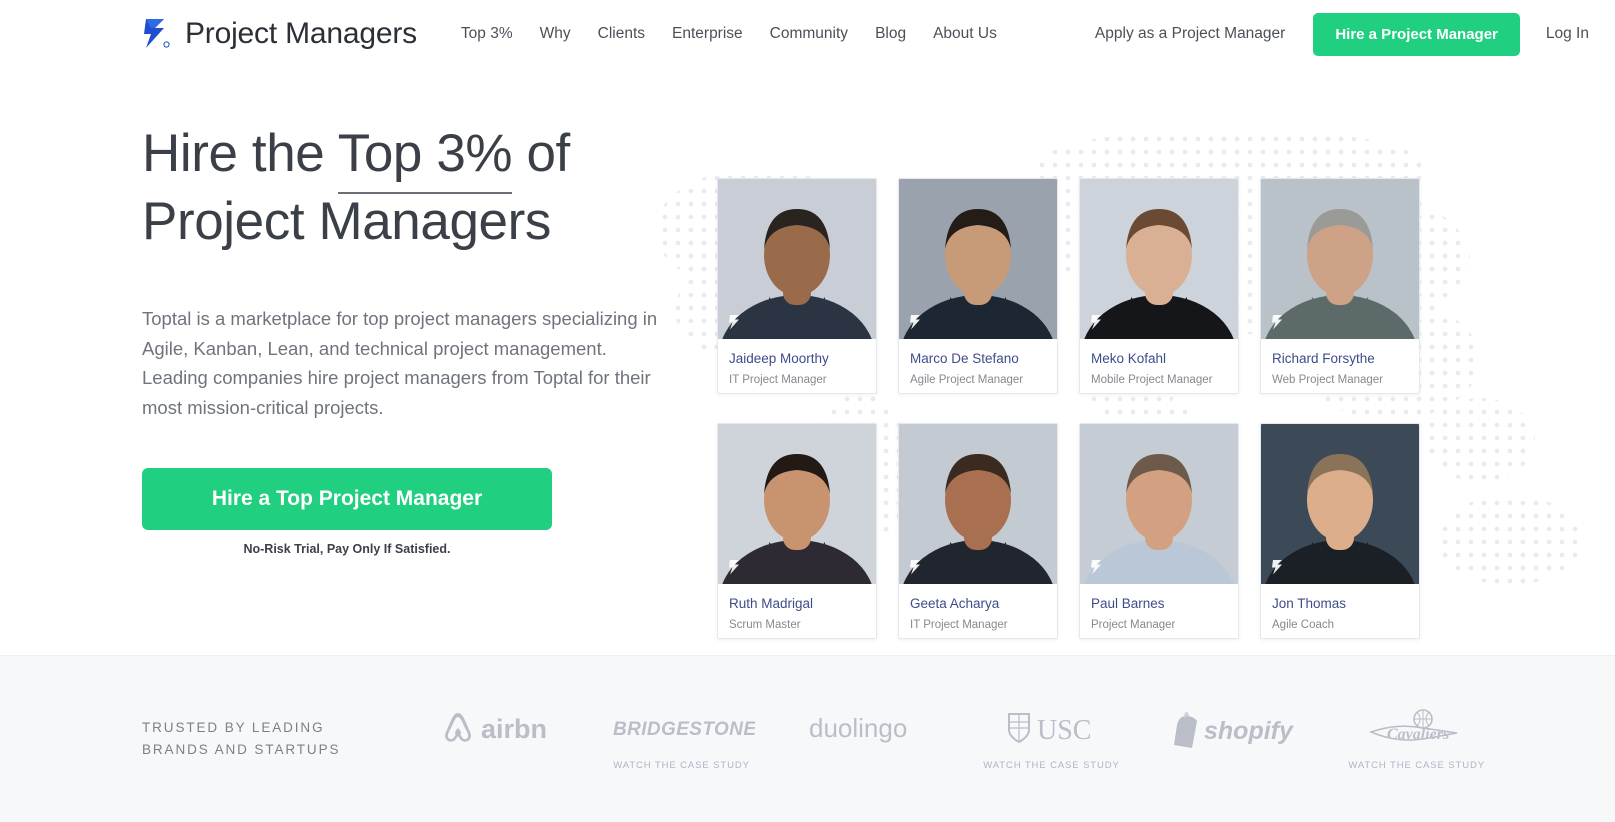  Describe the element at coordinates (779, 358) in the screenshot. I see `talent-name: Jaideep Moorthy` at that location.